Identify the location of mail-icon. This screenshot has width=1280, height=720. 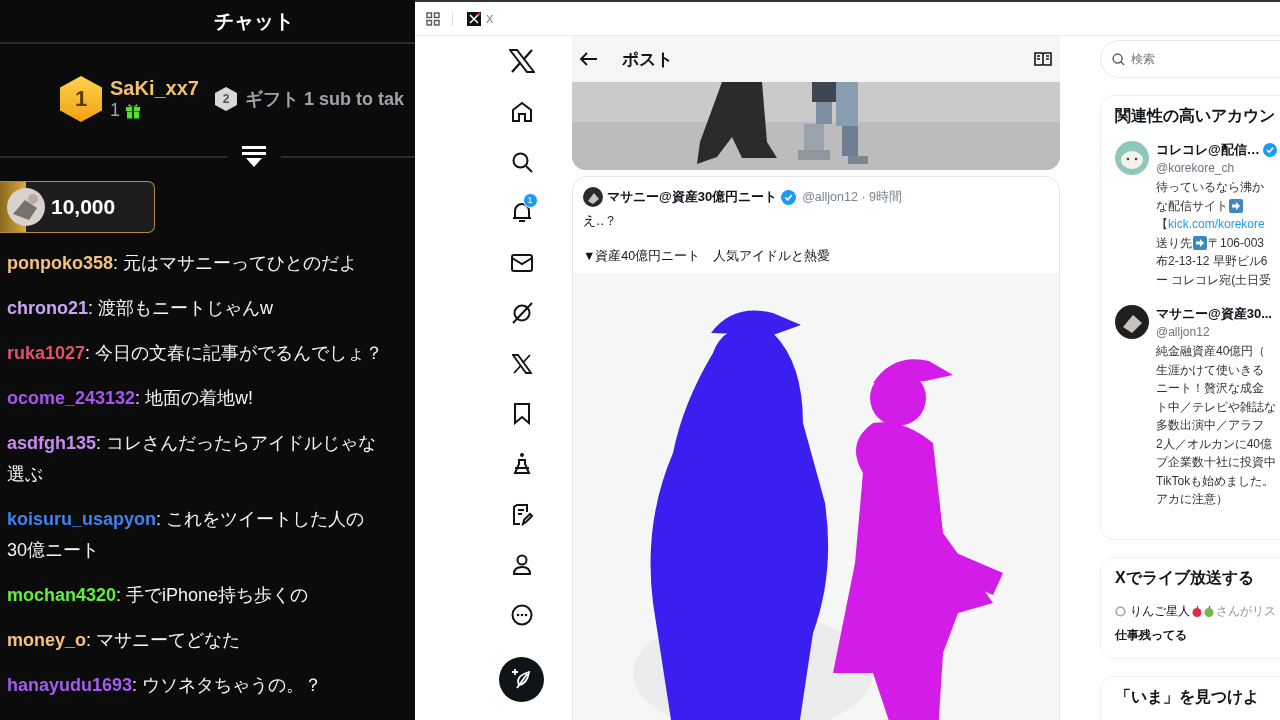
(521, 262).